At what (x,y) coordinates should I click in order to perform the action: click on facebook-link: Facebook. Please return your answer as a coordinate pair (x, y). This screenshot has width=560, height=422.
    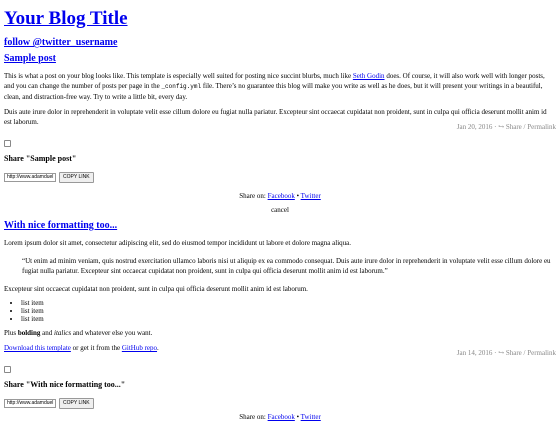
    Looking at the image, I should click on (281, 196).